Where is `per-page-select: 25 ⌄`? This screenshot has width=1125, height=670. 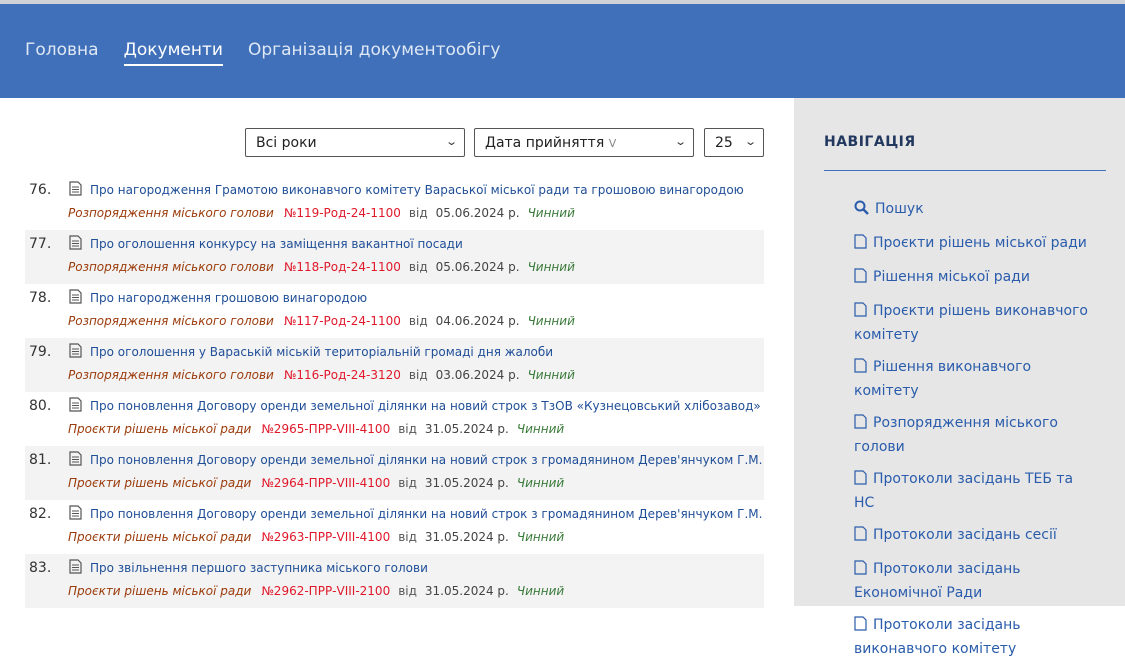 per-page-select: 25 ⌄ is located at coordinates (734, 142).